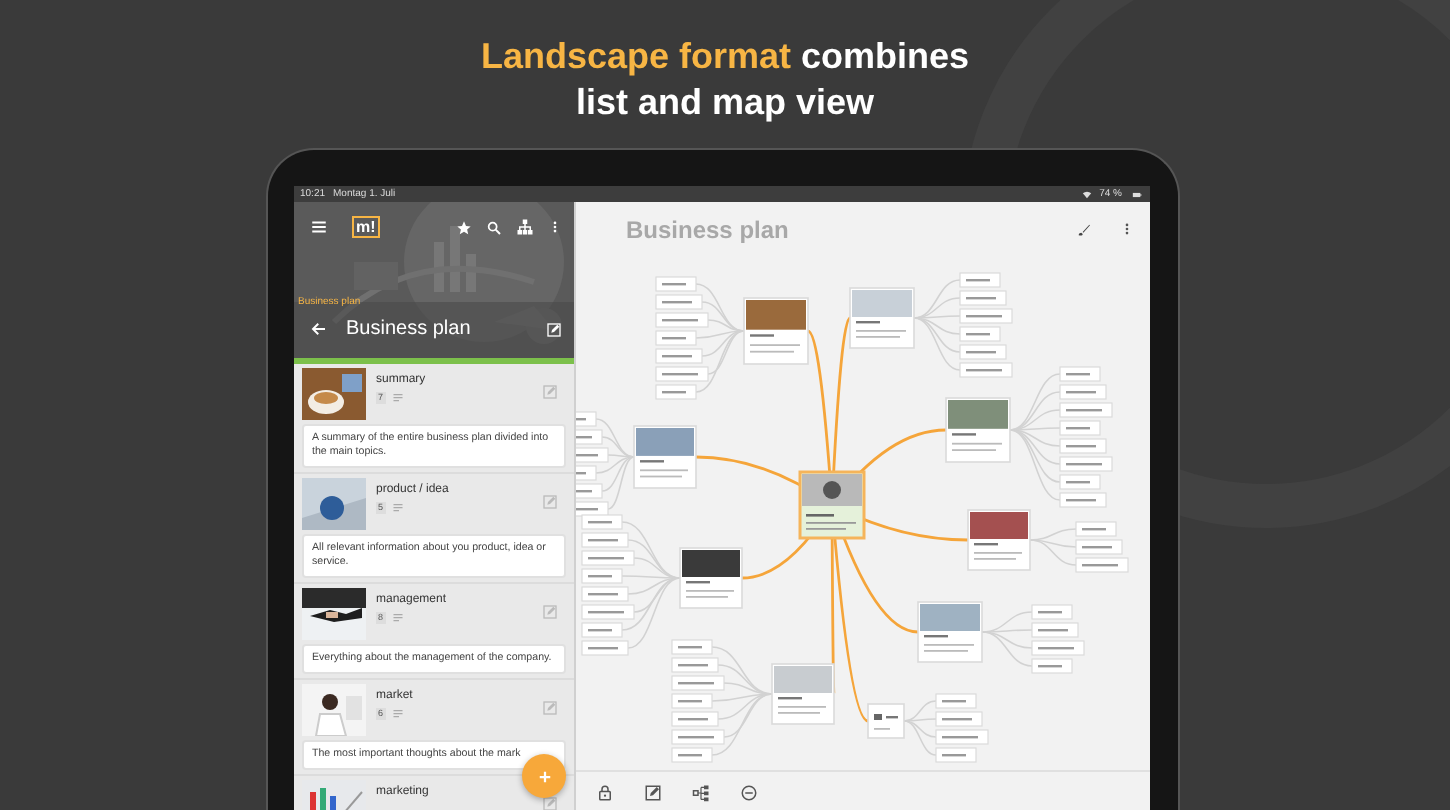 This screenshot has height=810, width=1450. Describe the element at coordinates (409, 329) in the screenshot. I see `panel-title: Business plan` at that location.